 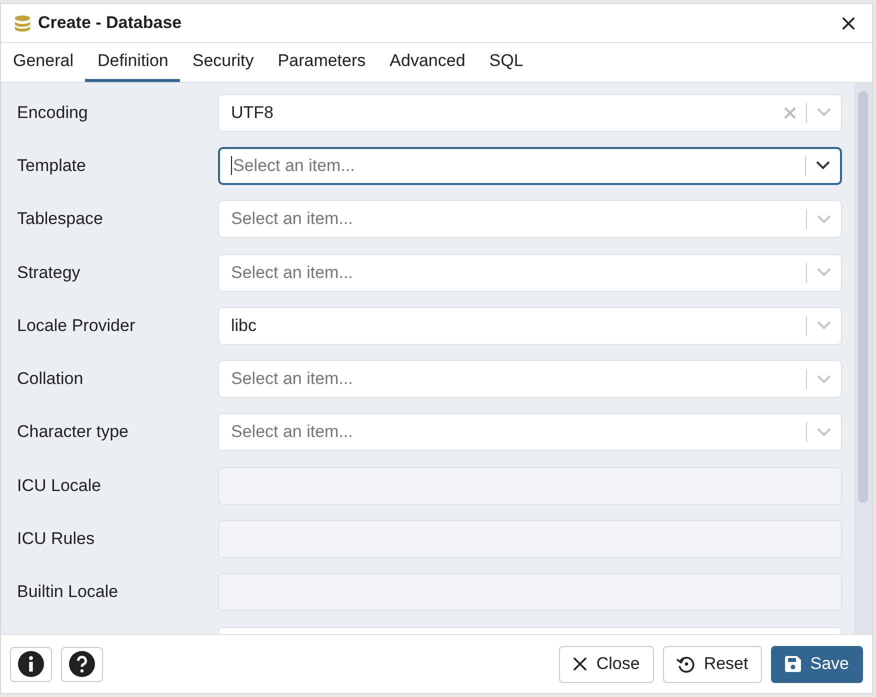 What do you see at coordinates (817, 664) in the screenshot?
I see `save-button: Save` at bounding box center [817, 664].